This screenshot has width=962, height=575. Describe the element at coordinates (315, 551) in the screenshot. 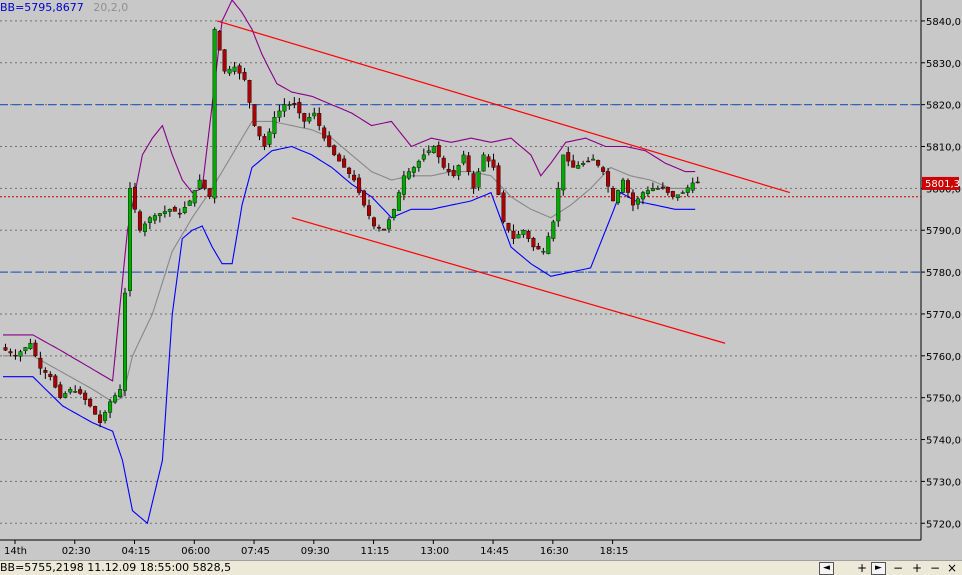

I see `time-tick-label: 09:30` at that location.